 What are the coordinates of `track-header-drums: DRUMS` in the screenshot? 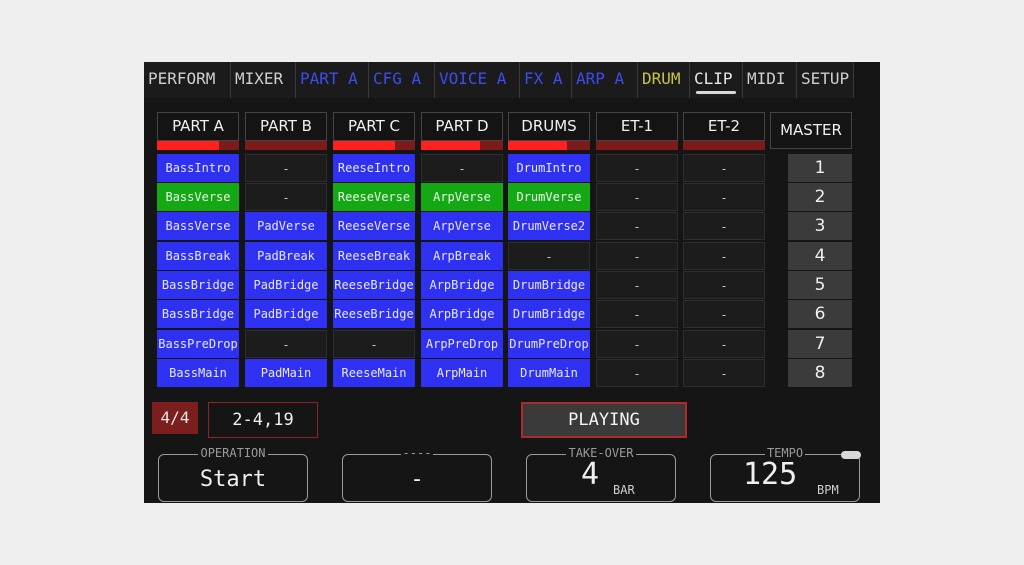 It's located at (549, 126).